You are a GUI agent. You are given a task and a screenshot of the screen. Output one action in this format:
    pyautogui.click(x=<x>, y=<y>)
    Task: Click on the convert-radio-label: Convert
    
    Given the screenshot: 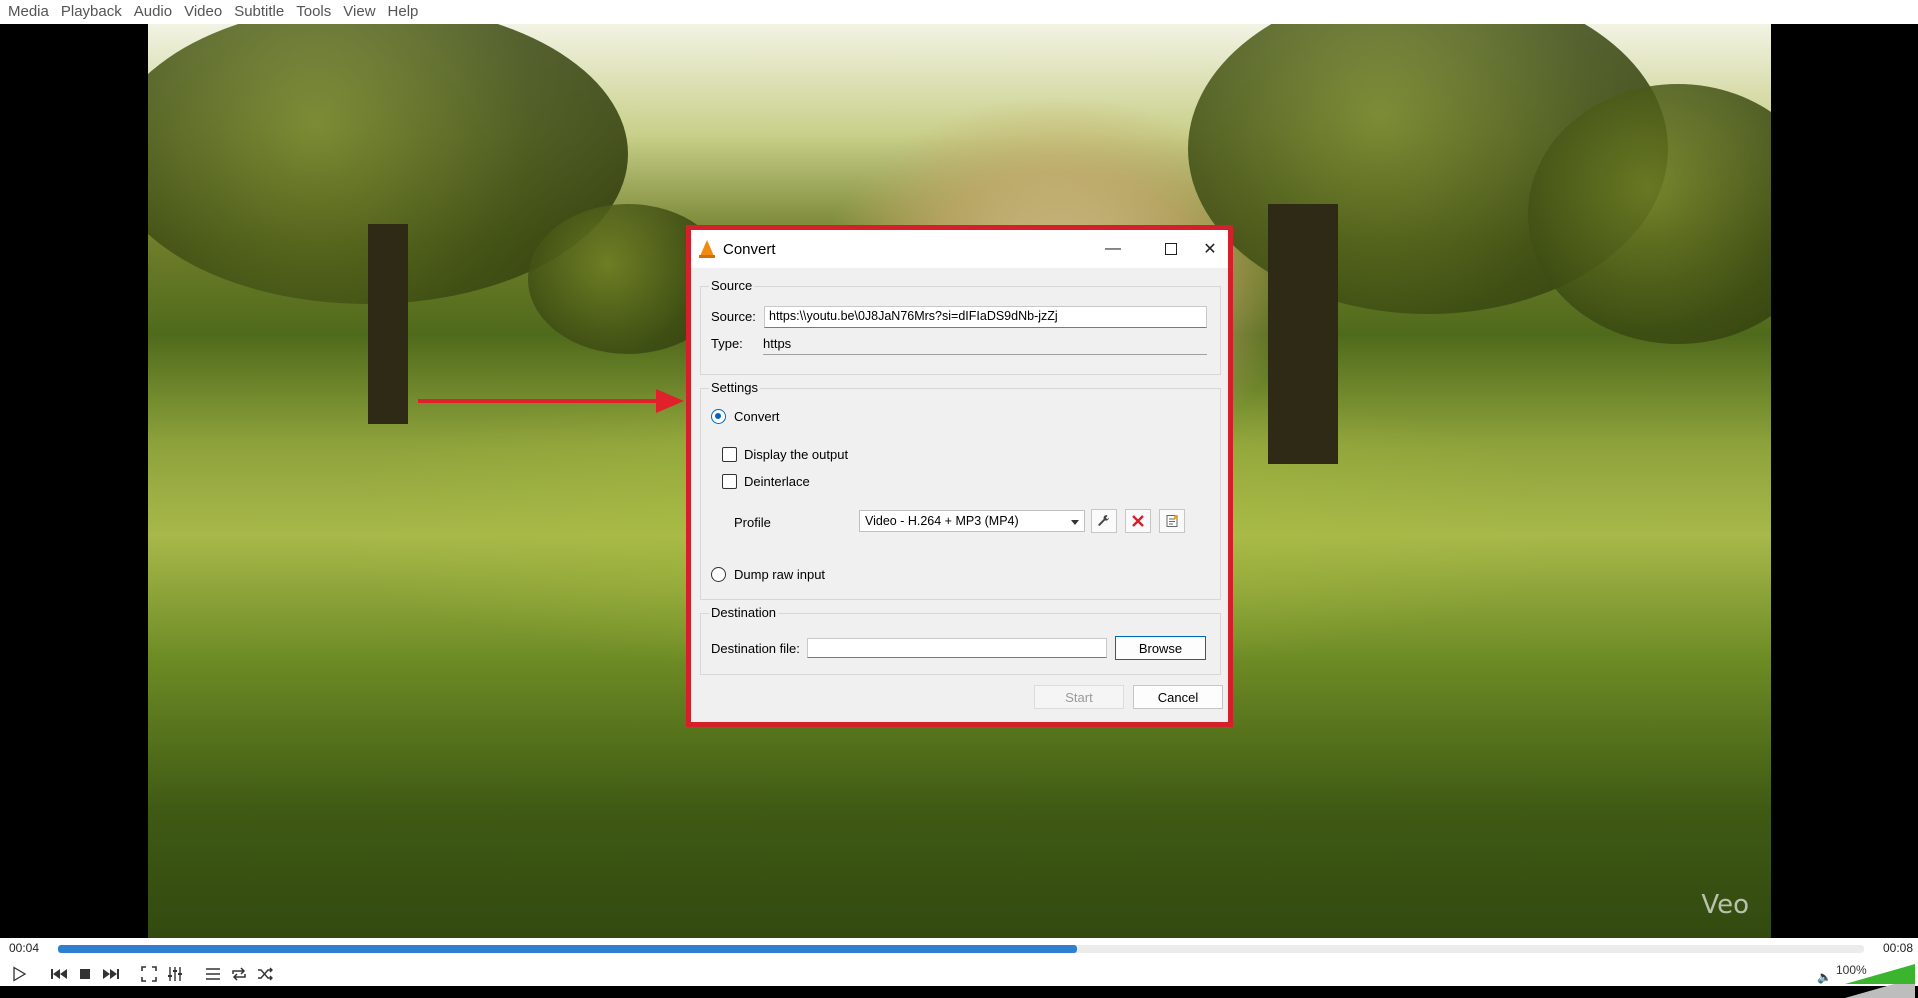 What is the action you would take?
    pyautogui.click(x=757, y=416)
    